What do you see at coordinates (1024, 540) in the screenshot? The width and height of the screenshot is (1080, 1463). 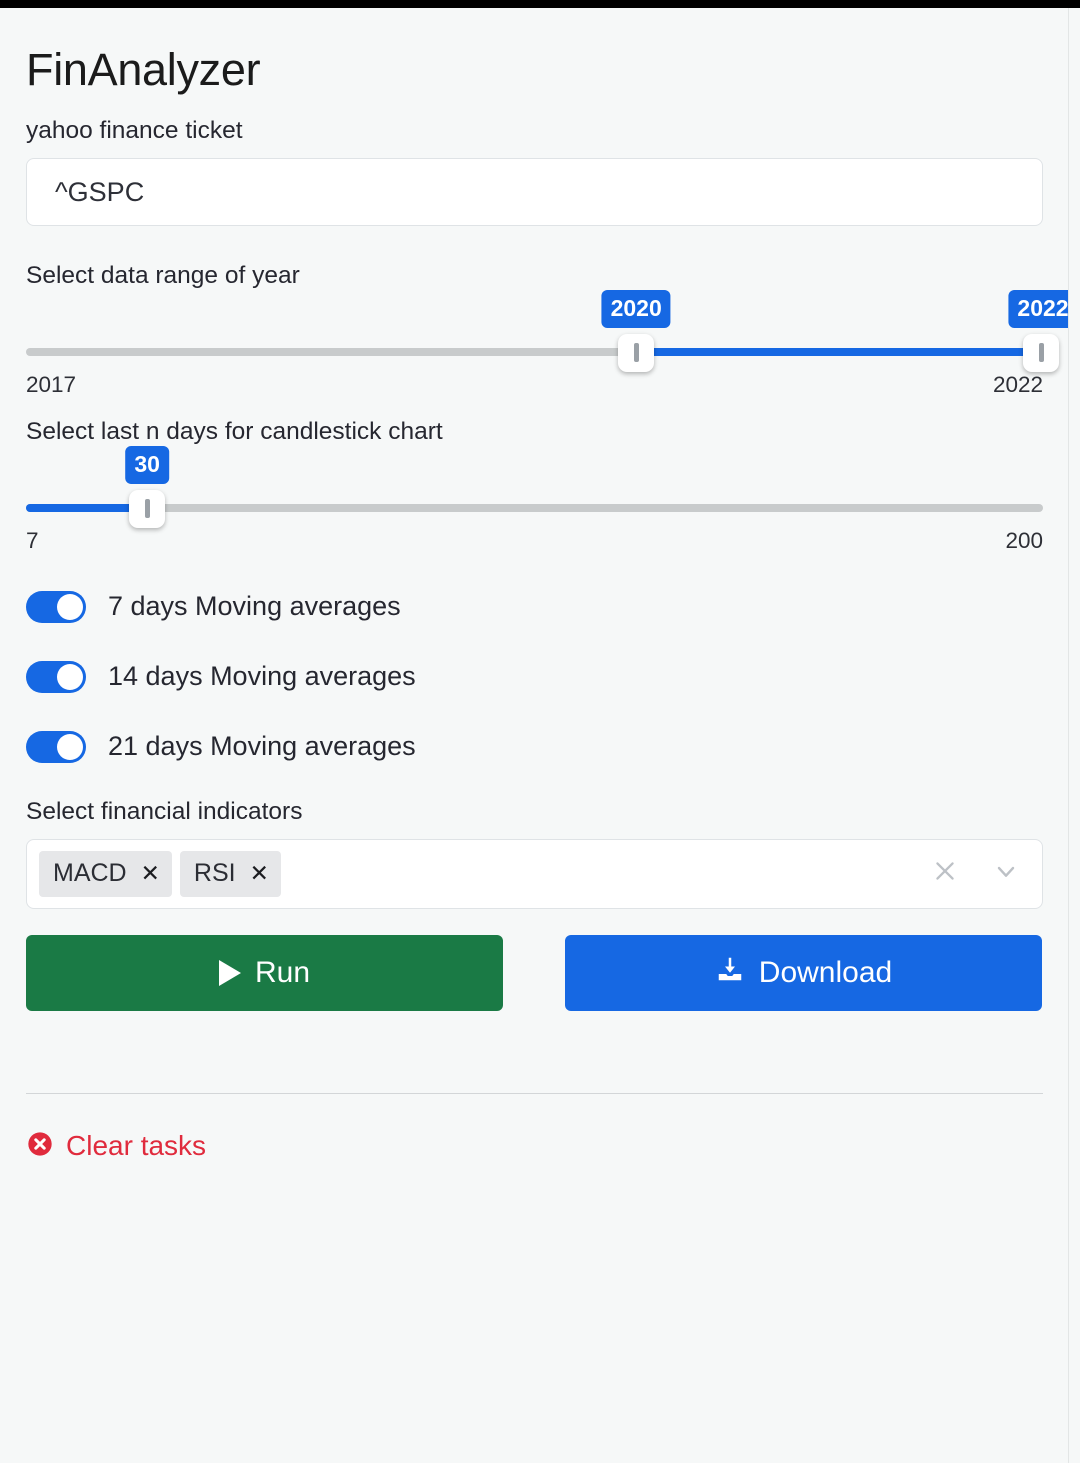 I see `days-slider-max-label: 200` at bounding box center [1024, 540].